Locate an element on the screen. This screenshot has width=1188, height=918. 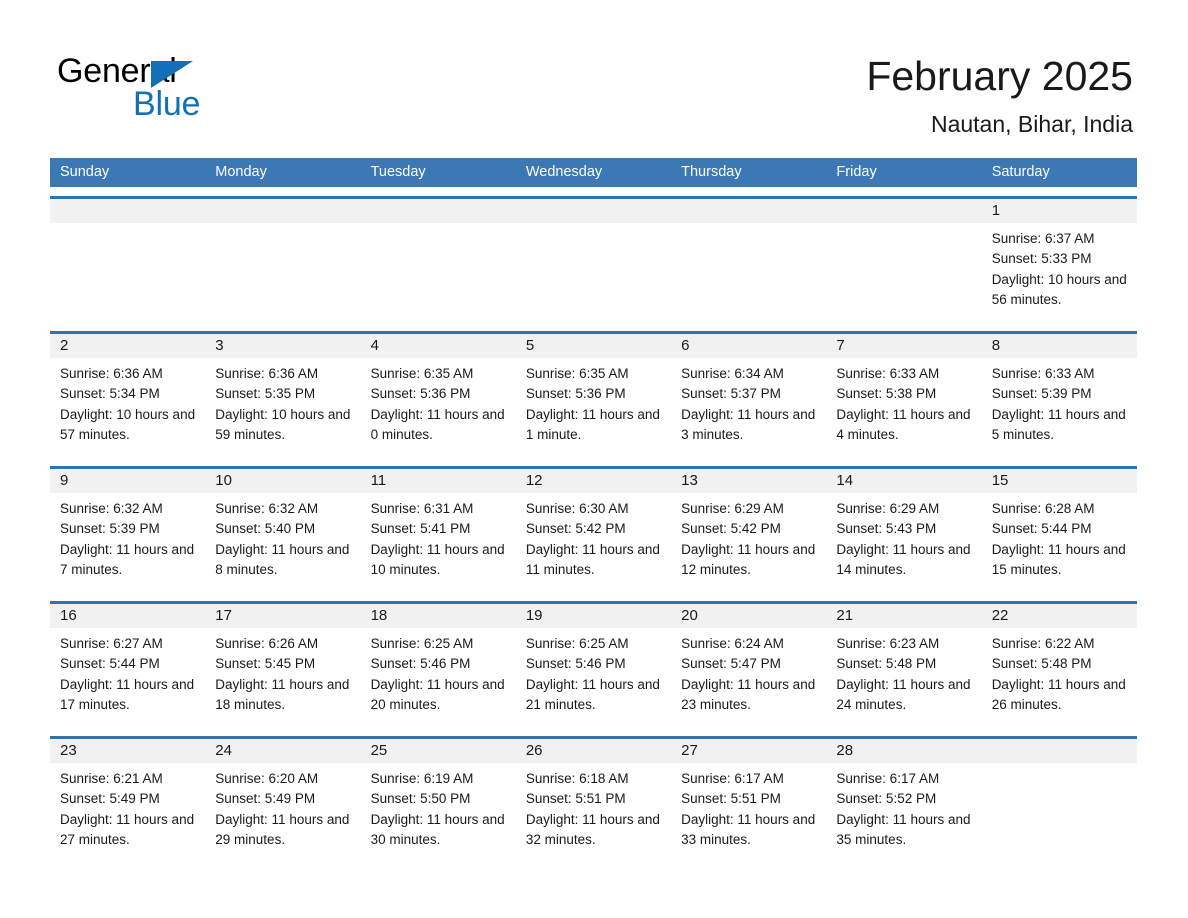
daylight-text: Daylight: 11 hours and 12 minutes. is located at coordinates (748, 559).